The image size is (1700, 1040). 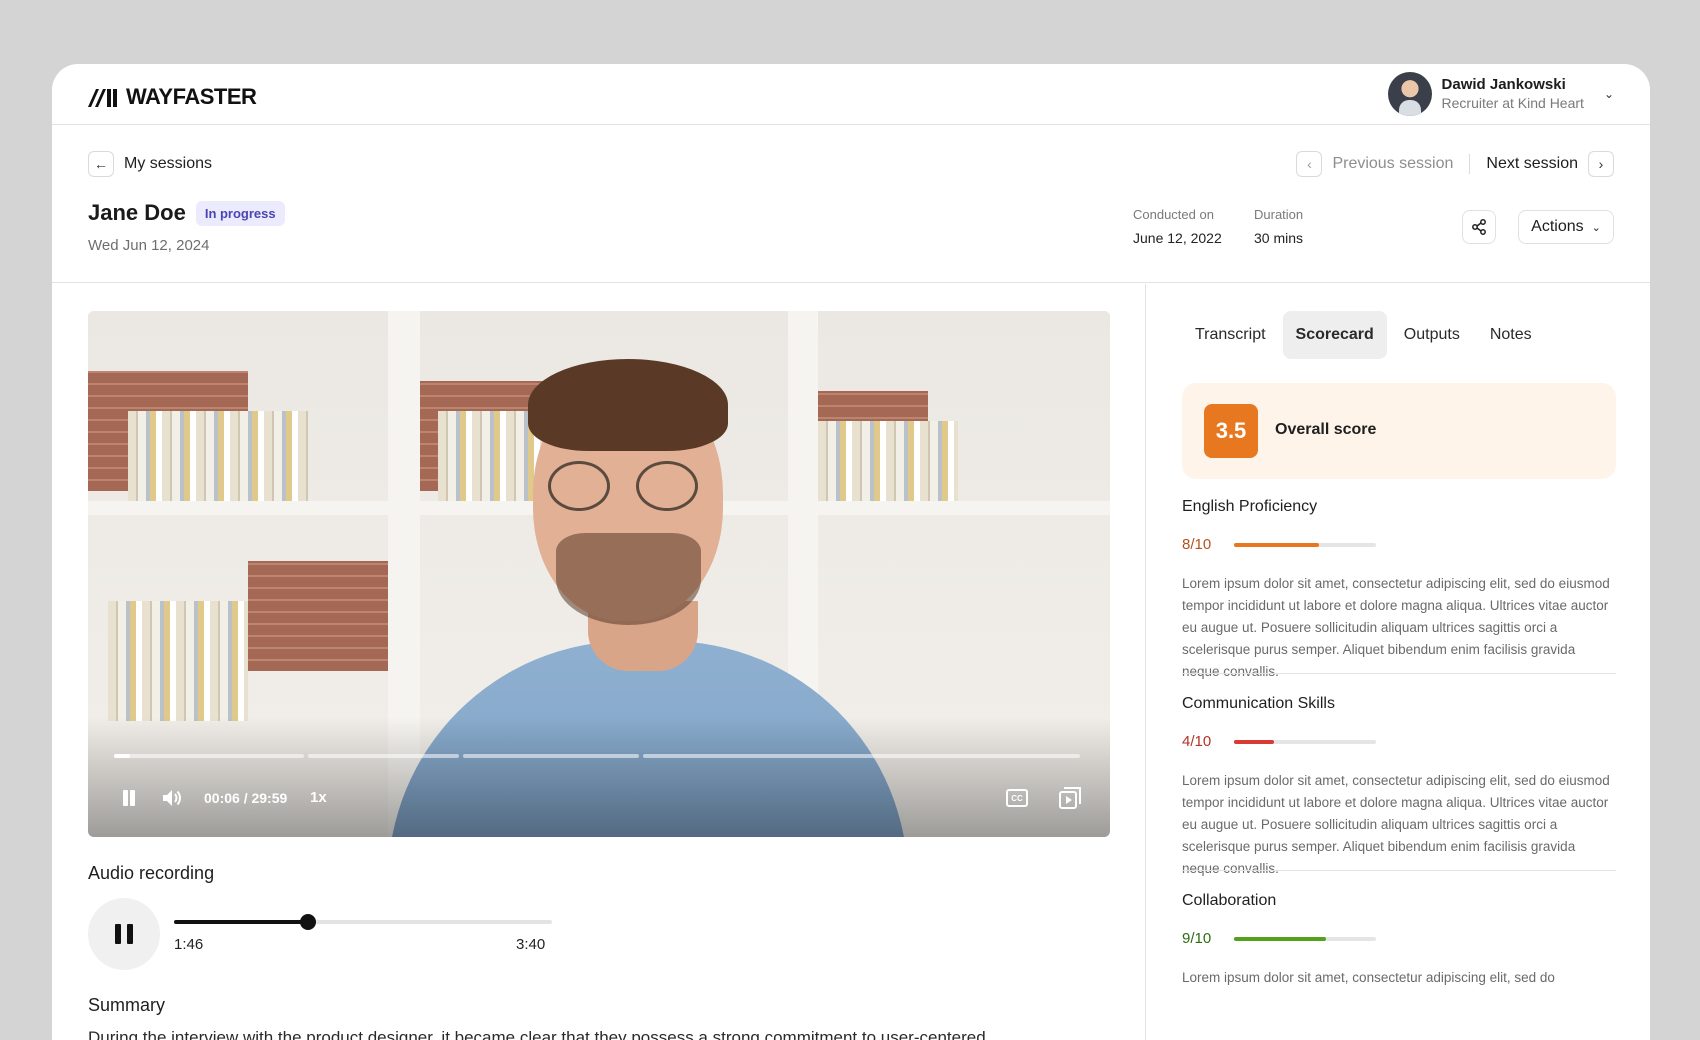 What do you see at coordinates (1409, 94) in the screenshot?
I see `avatar` at bounding box center [1409, 94].